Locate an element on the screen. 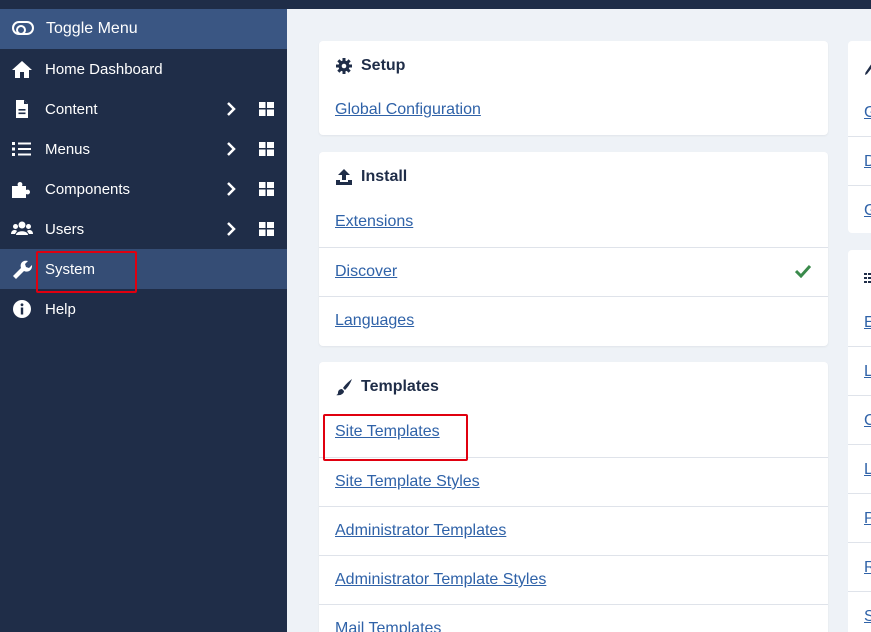 The width and height of the screenshot is (871, 632). gear-icon is located at coordinates (344, 66).